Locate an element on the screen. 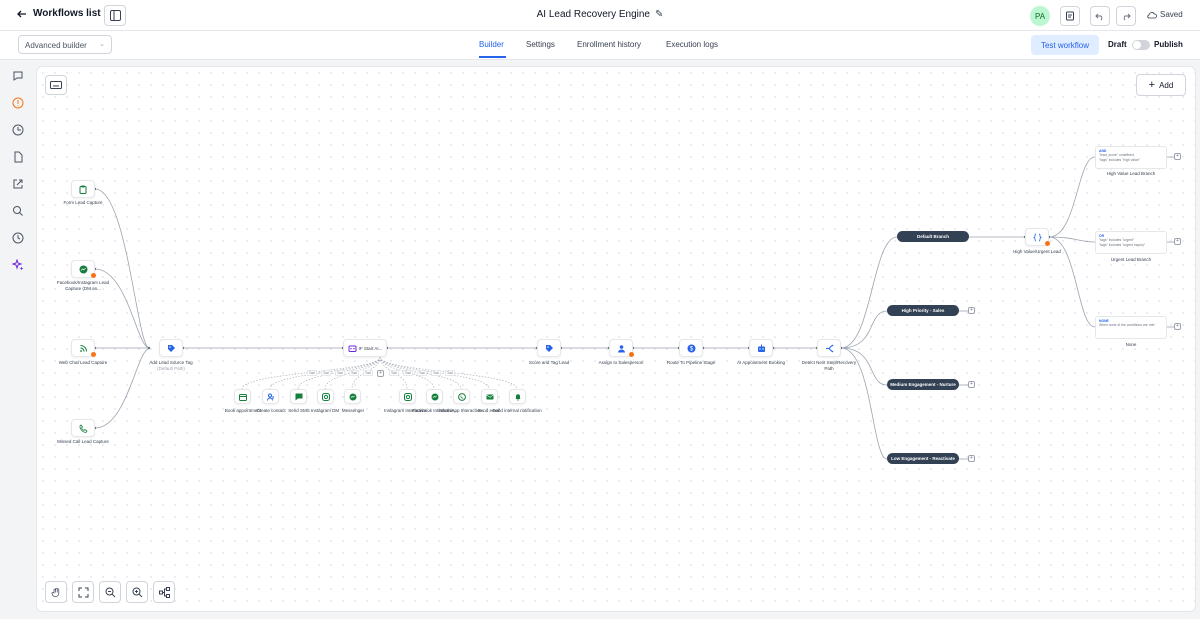 The width and height of the screenshot is (1200, 619). test-workflow-button: Test workflow is located at coordinates (1065, 45).